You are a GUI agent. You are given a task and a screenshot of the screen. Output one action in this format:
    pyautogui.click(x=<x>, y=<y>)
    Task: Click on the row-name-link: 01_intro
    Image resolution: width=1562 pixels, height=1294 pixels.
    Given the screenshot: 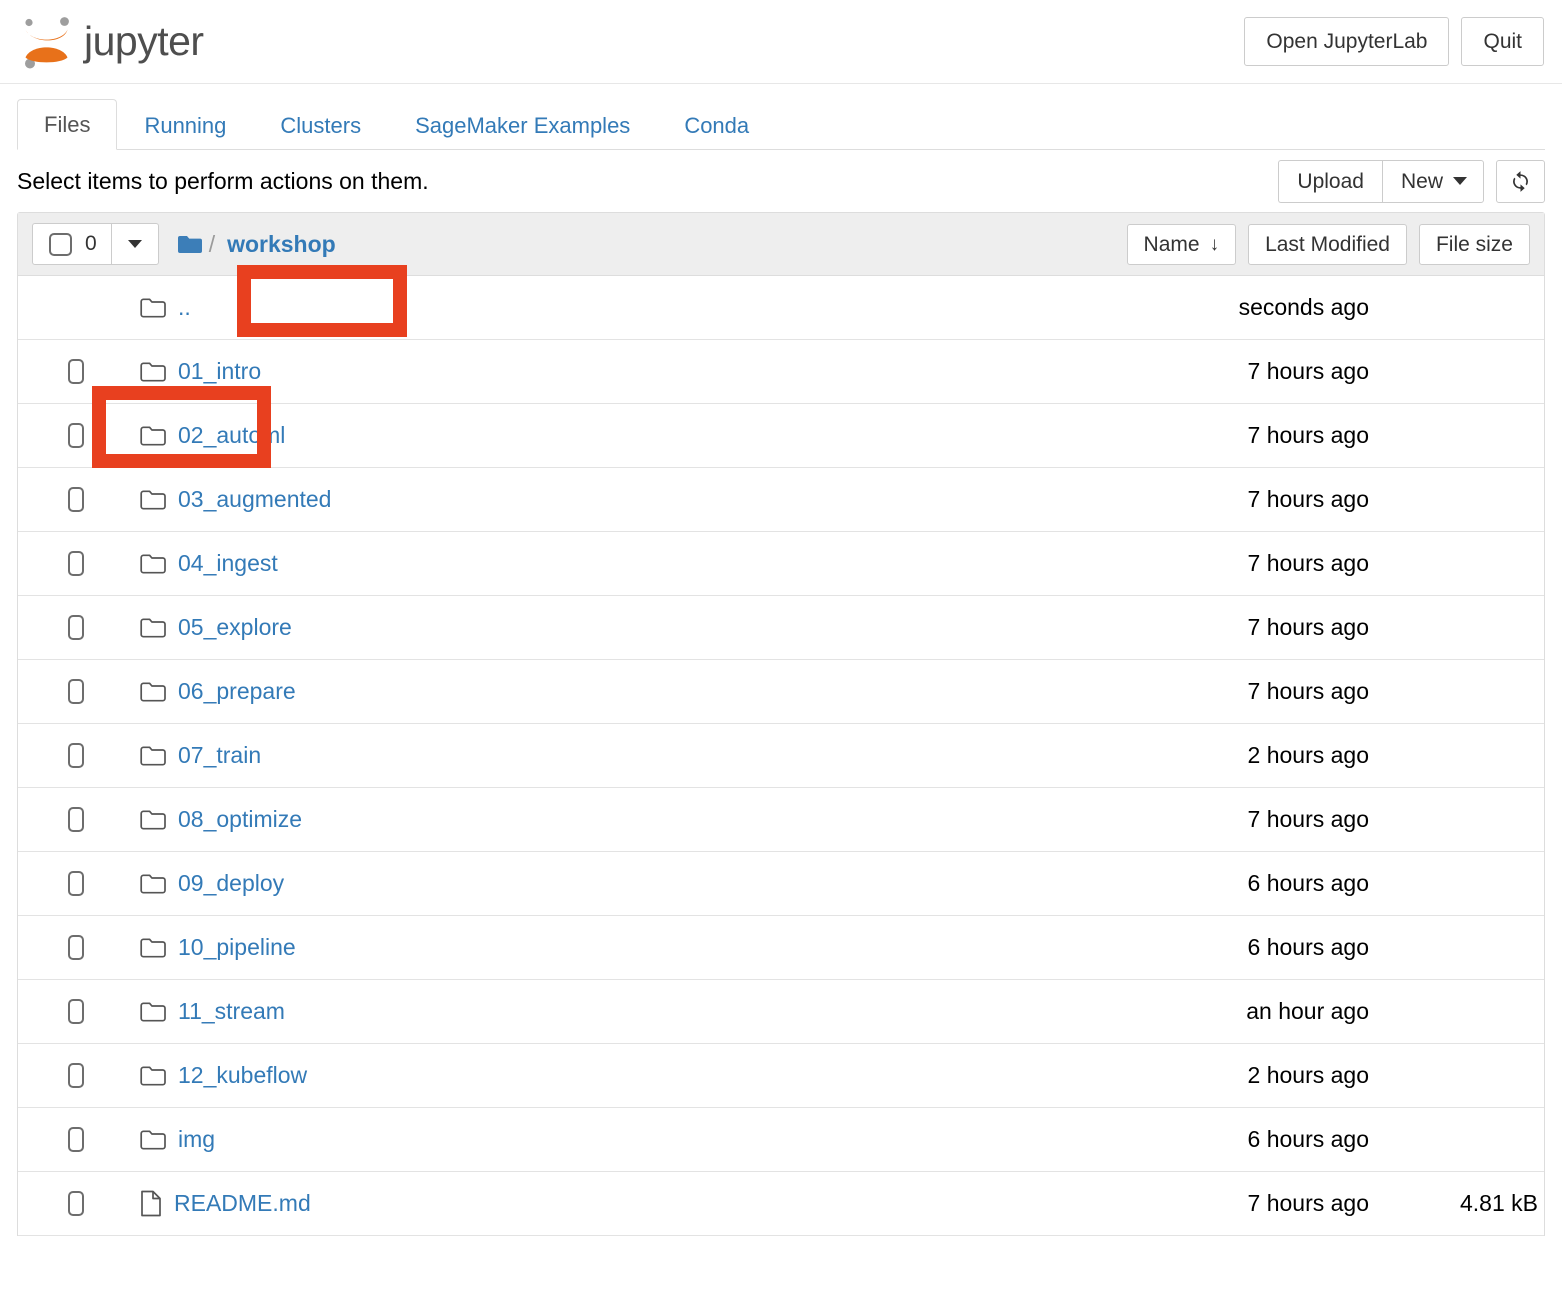 What is the action you would take?
    pyautogui.click(x=219, y=371)
    